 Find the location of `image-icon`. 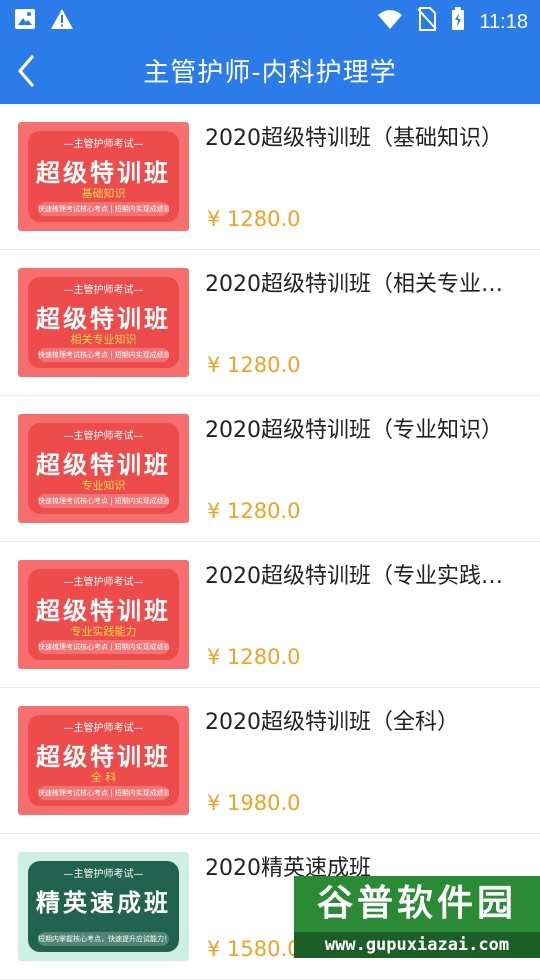

image-icon is located at coordinates (25, 21).